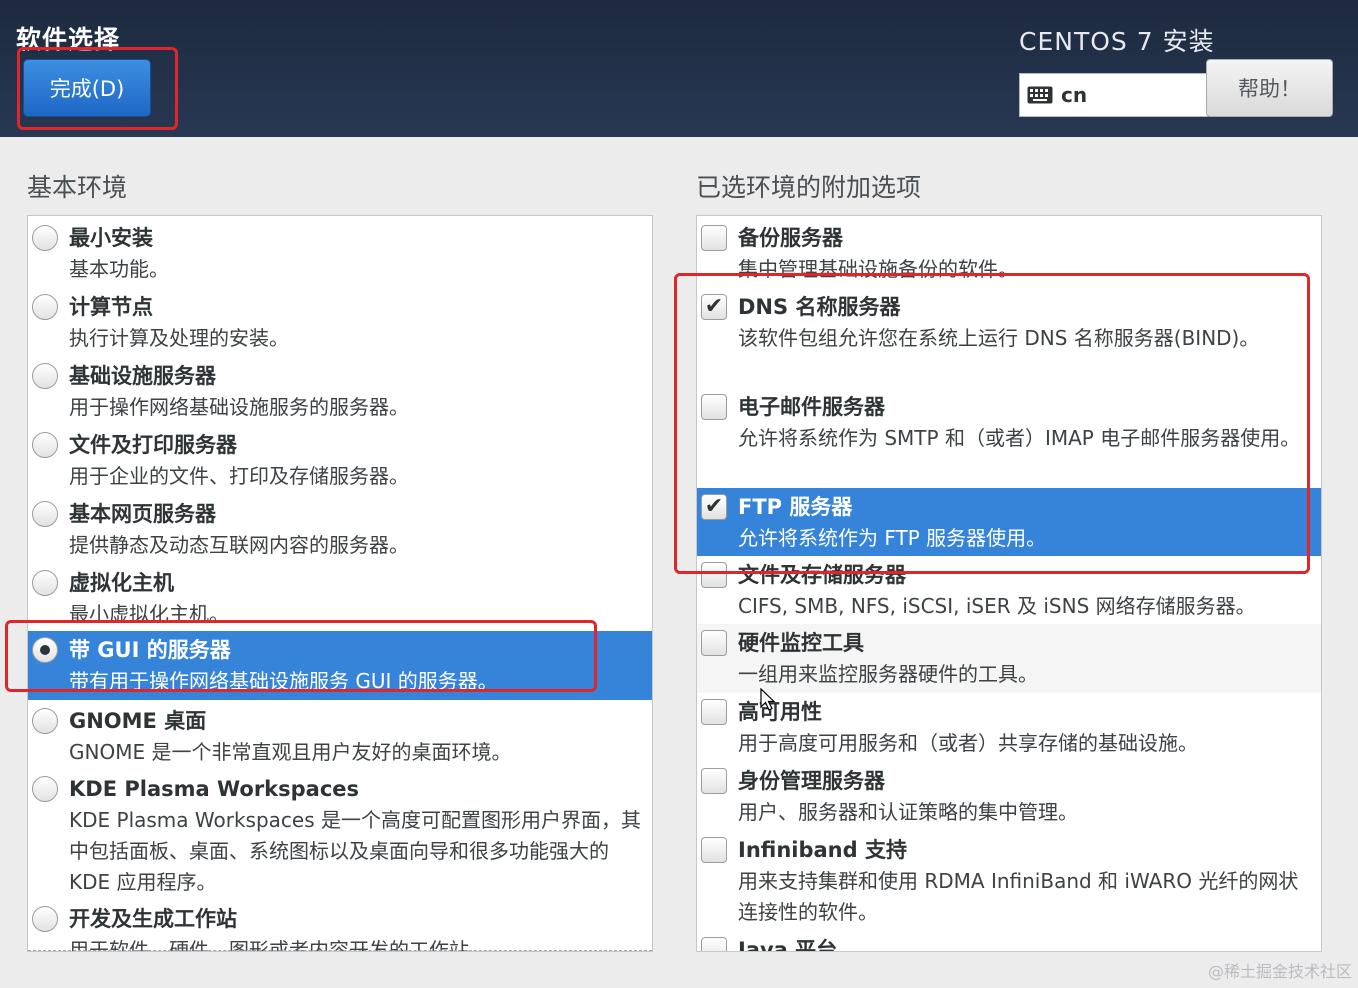 The image size is (1358, 988). Describe the element at coordinates (340, 925) in the screenshot. I see `env-item-dev-workstation: 开发及生成工作站 用于软件、硬件、图形或者内容开发的工作站。` at that location.